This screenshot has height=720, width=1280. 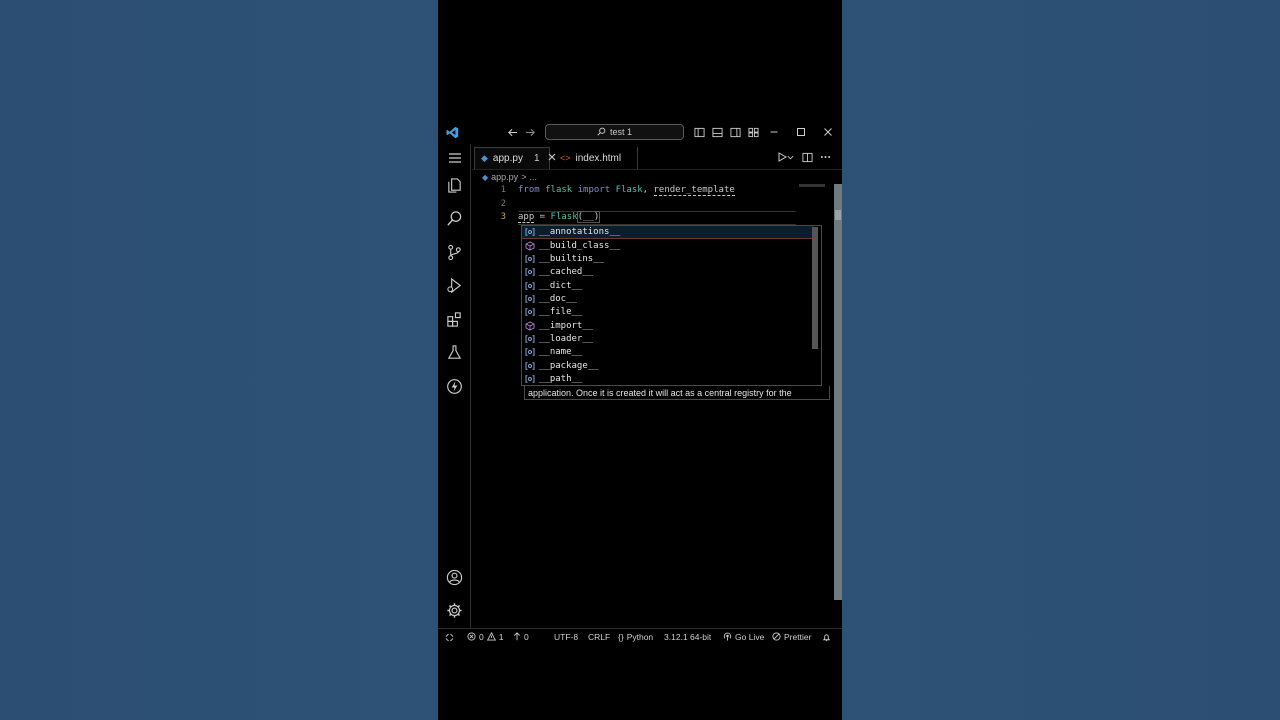 I want to click on forward-arrow-icon, so click(x=530, y=132).